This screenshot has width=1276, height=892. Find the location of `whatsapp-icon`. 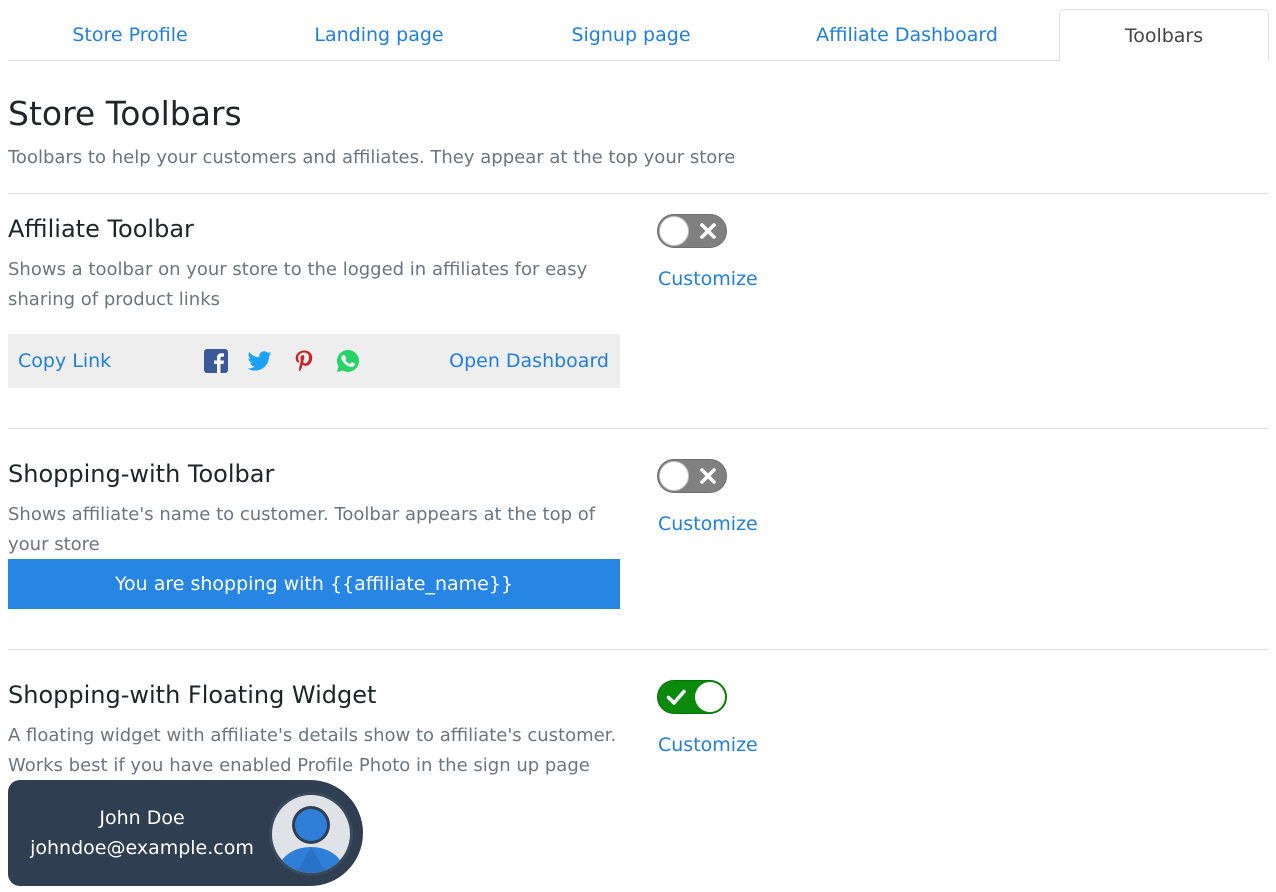

whatsapp-icon is located at coordinates (348, 361).